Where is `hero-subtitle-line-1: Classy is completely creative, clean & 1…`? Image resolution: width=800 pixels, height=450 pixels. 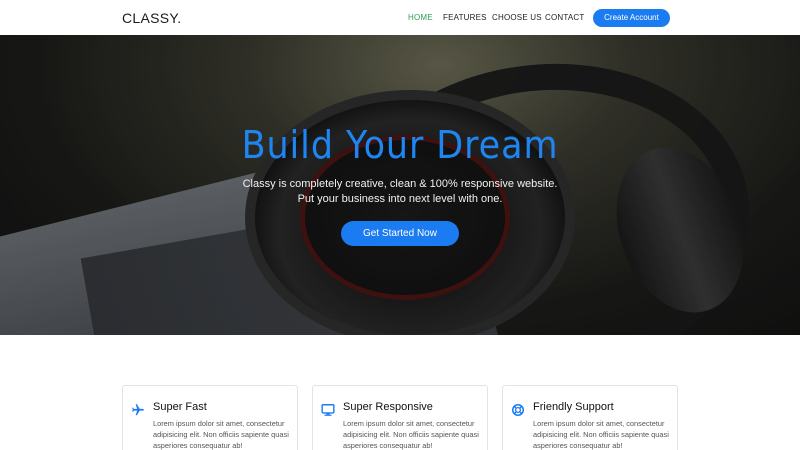
hero-subtitle-line-1: Classy is completely creative, clean & 1… is located at coordinates (400, 184).